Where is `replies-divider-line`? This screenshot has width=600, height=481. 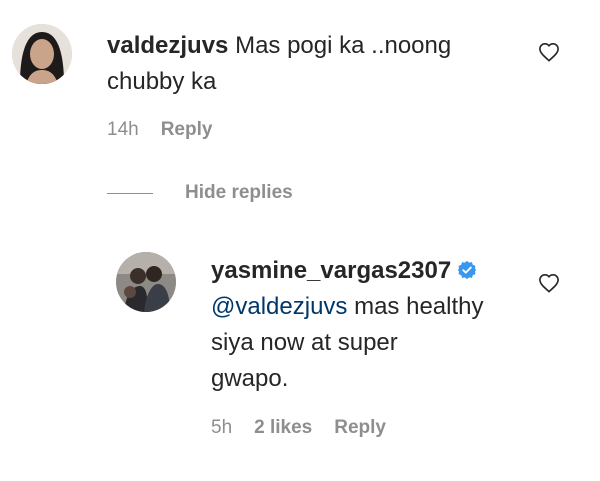 replies-divider-line is located at coordinates (130, 193).